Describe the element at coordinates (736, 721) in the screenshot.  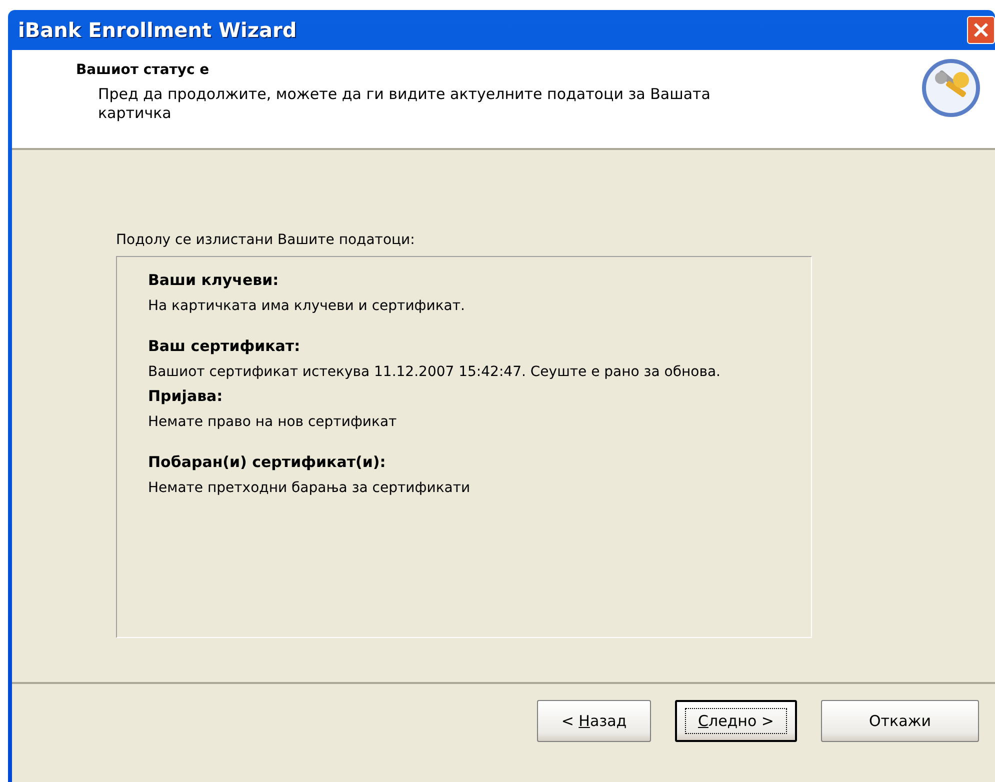
I see `wizard-button: Следно >` at that location.